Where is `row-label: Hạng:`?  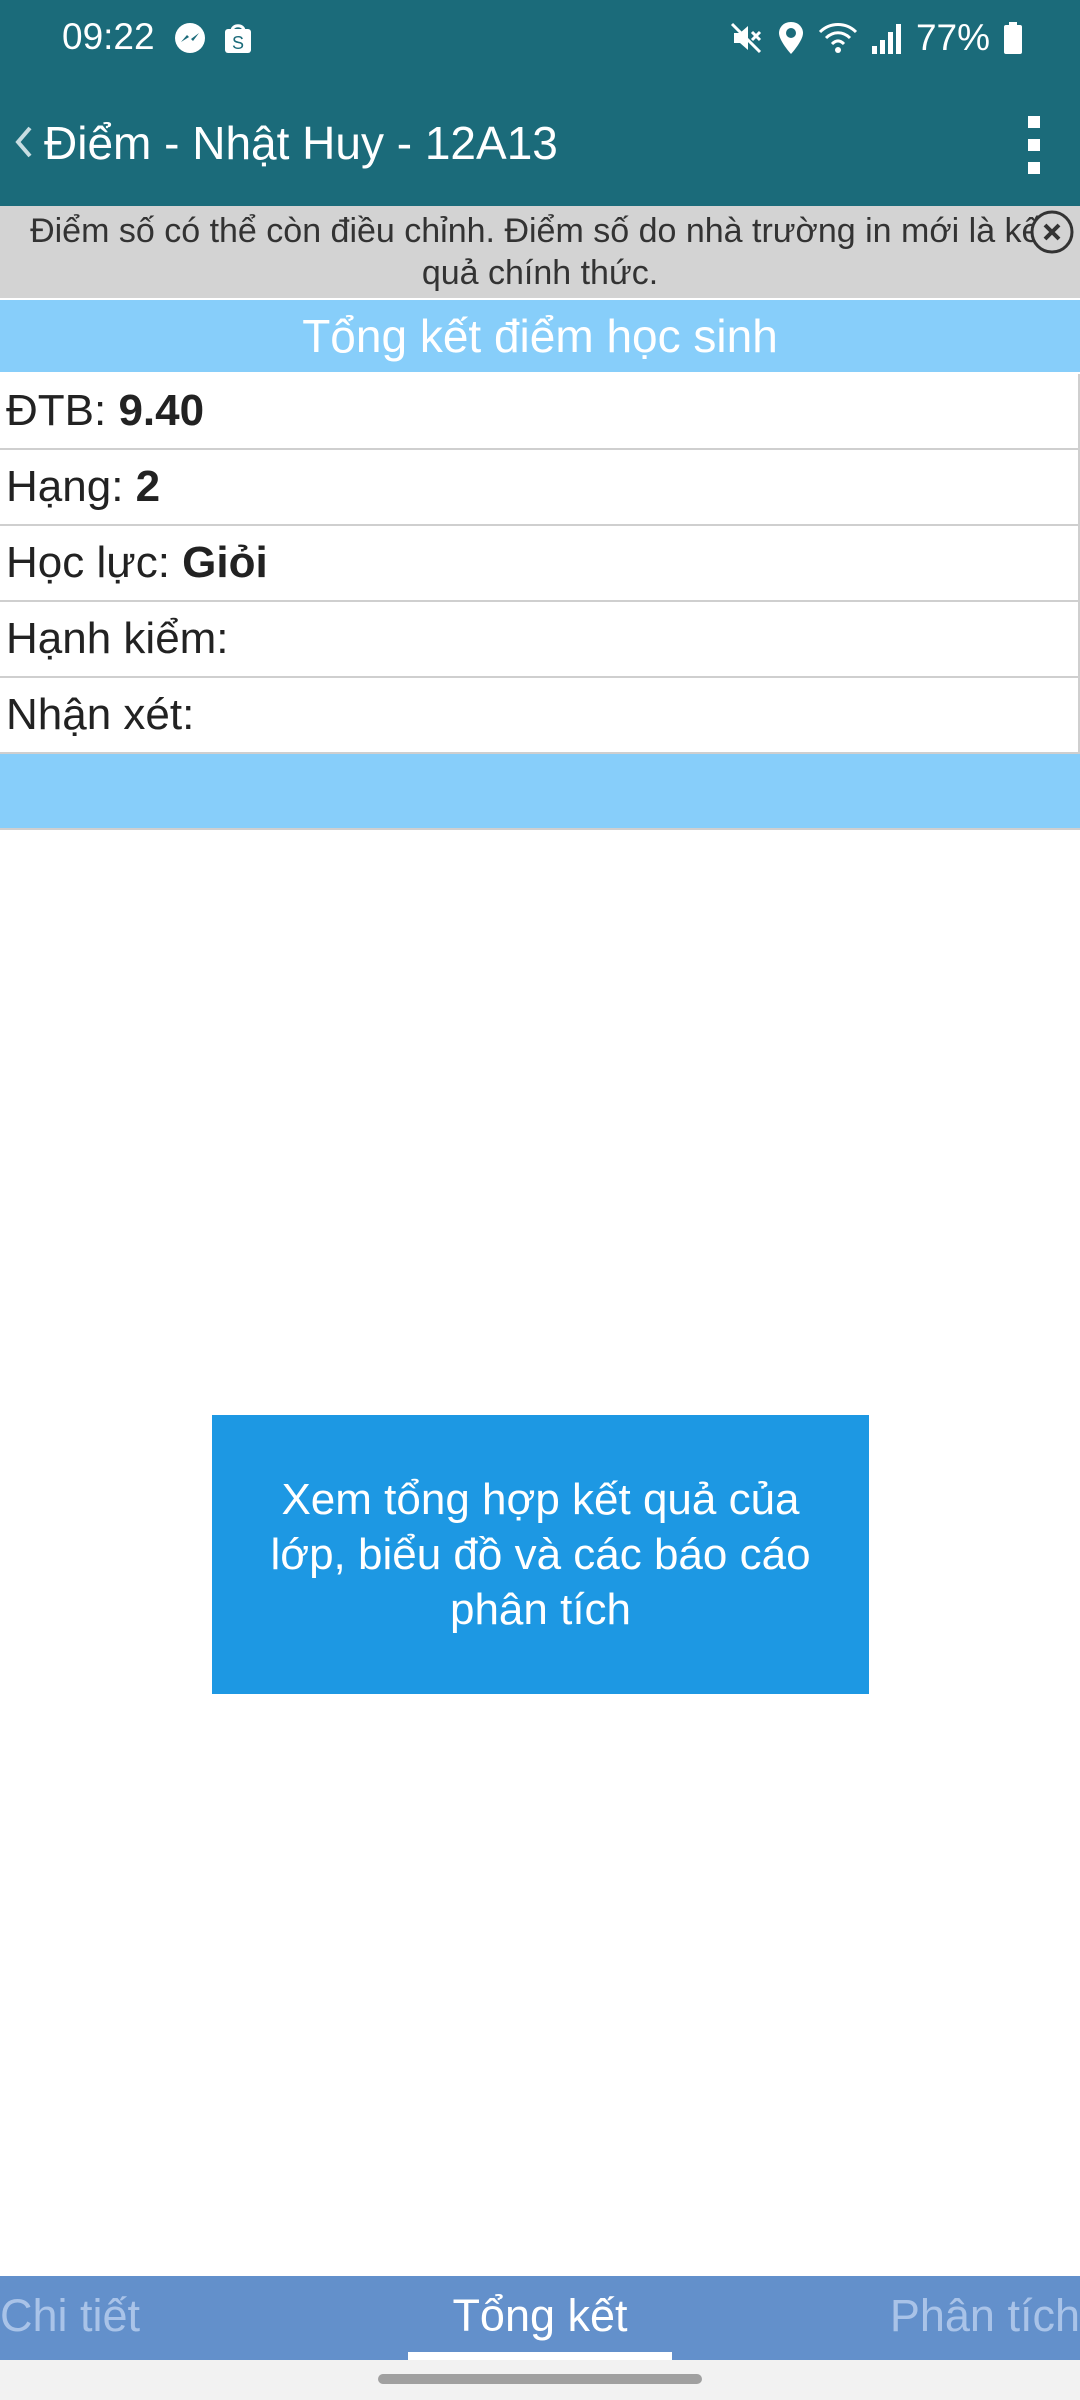 row-label: Hạng: is located at coordinates (71, 486).